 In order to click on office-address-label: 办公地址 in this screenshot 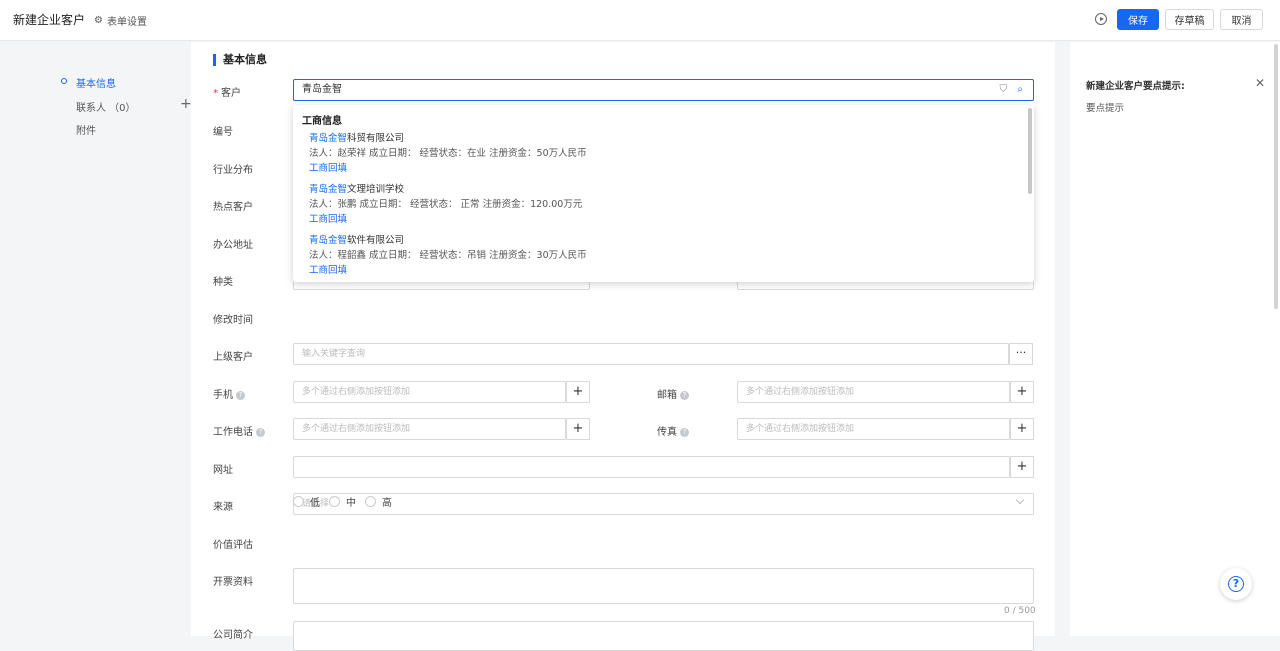, I will do `click(233, 245)`.